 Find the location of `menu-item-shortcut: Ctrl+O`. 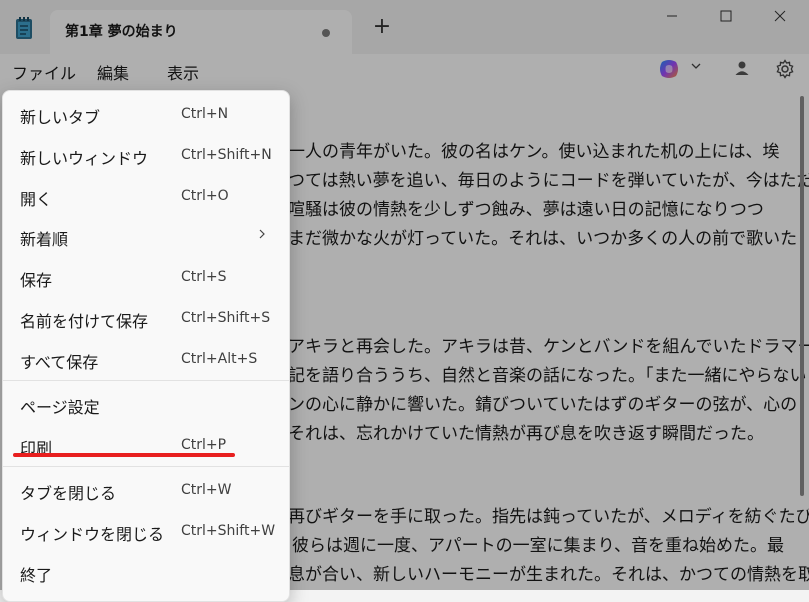

menu-item-shortcut: Ctrl+O is located at coordinates (205, 196).